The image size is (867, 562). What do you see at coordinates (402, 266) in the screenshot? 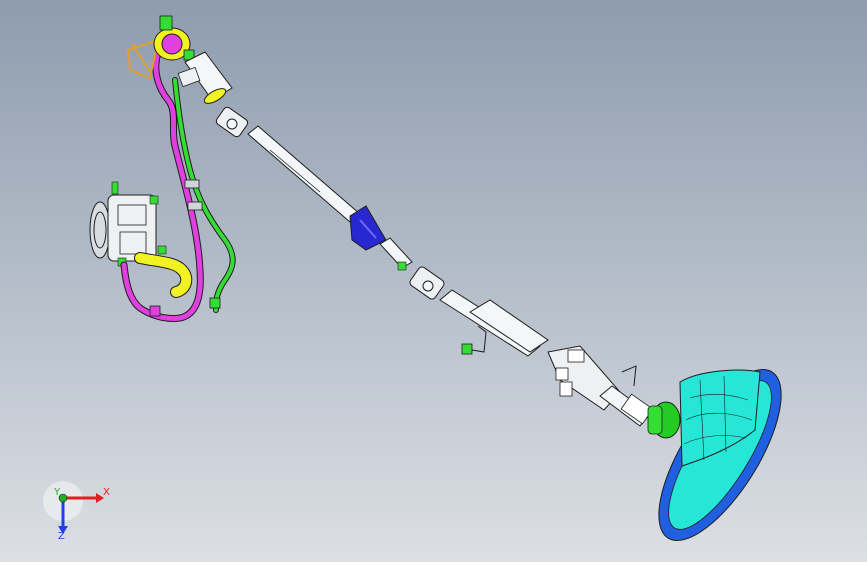
I see `lower-shaft-green-ring` at bounding box center [402, 266].